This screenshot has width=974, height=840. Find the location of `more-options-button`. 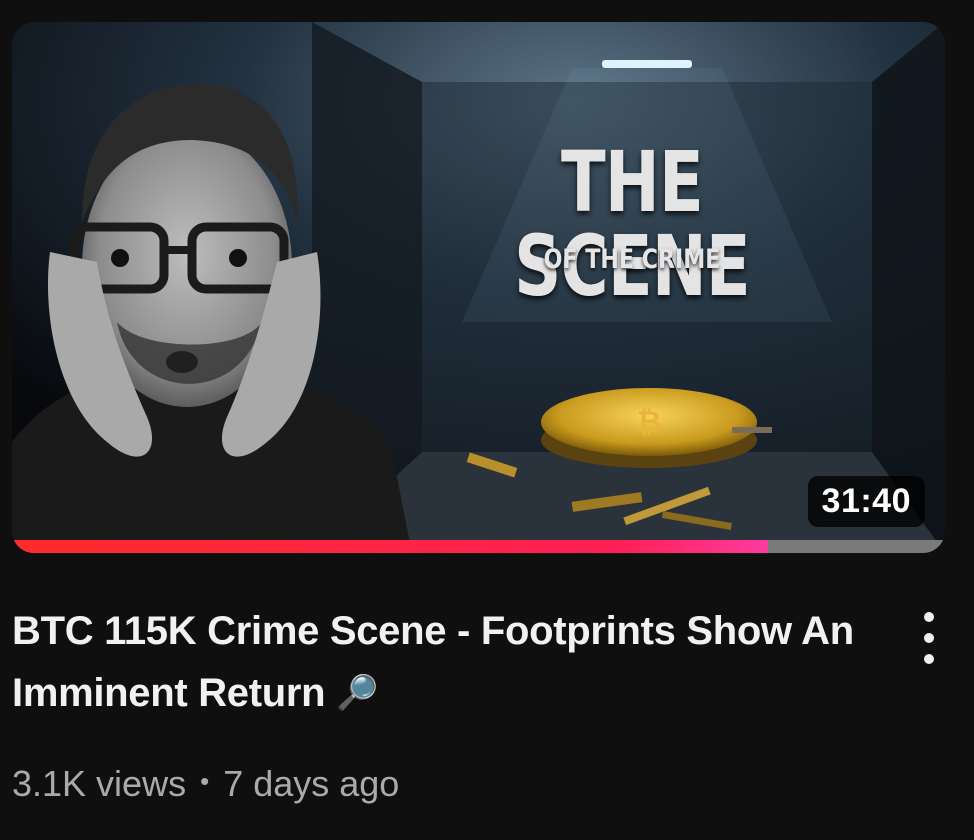

more-options-button is located at coordinates (929, 638).